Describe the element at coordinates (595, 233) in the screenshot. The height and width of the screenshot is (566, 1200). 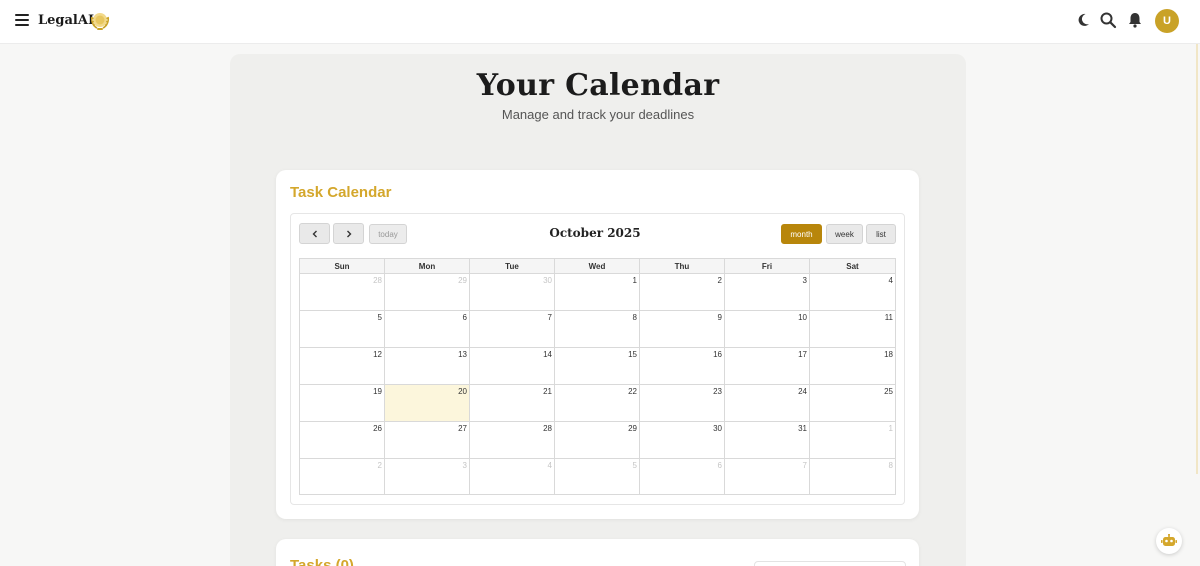
I see `calendar-month-title: October 2025` at that location.